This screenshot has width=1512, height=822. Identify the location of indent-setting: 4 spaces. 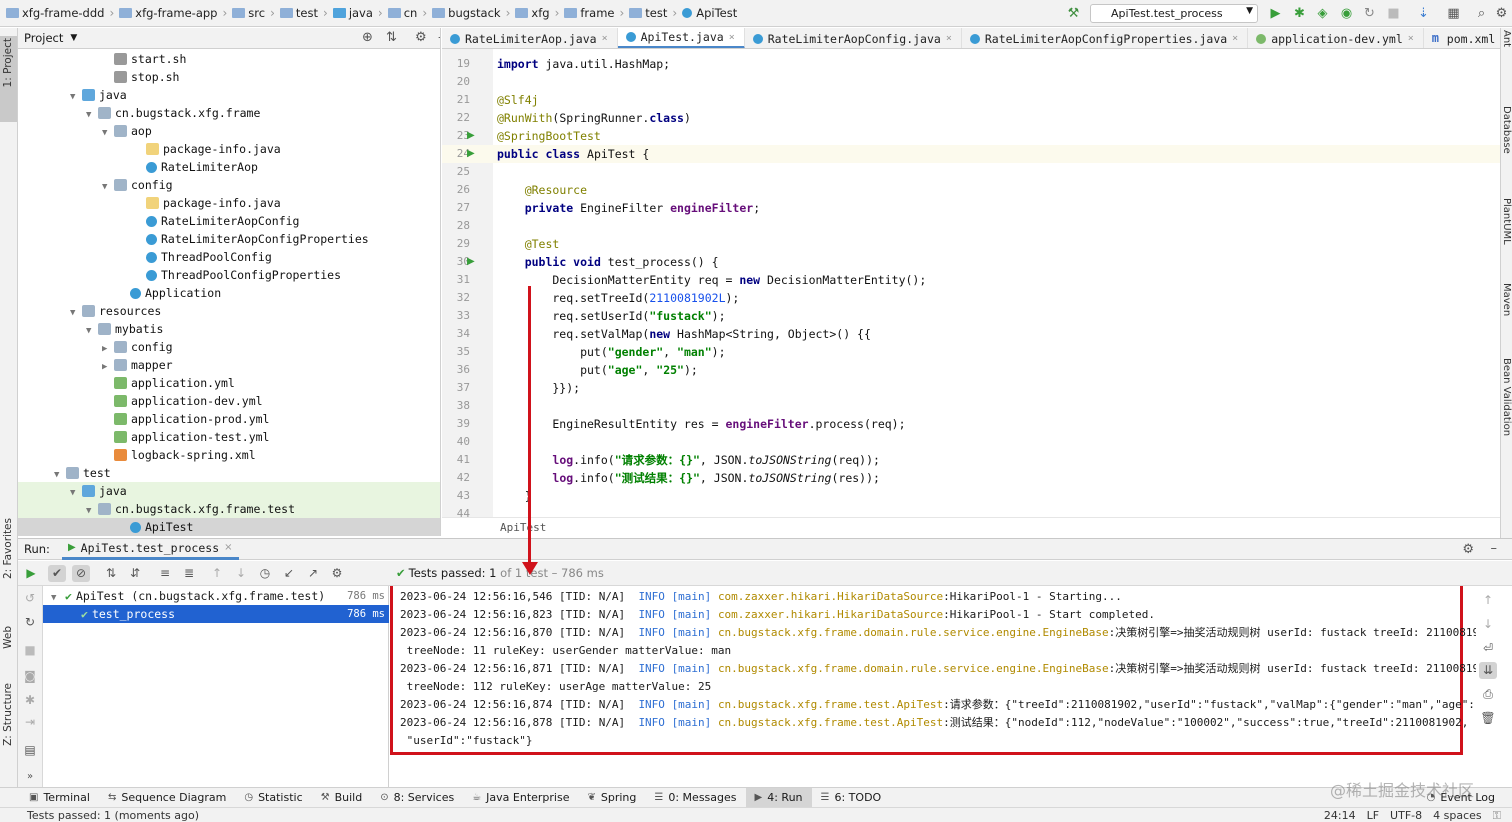
(1457, 815).